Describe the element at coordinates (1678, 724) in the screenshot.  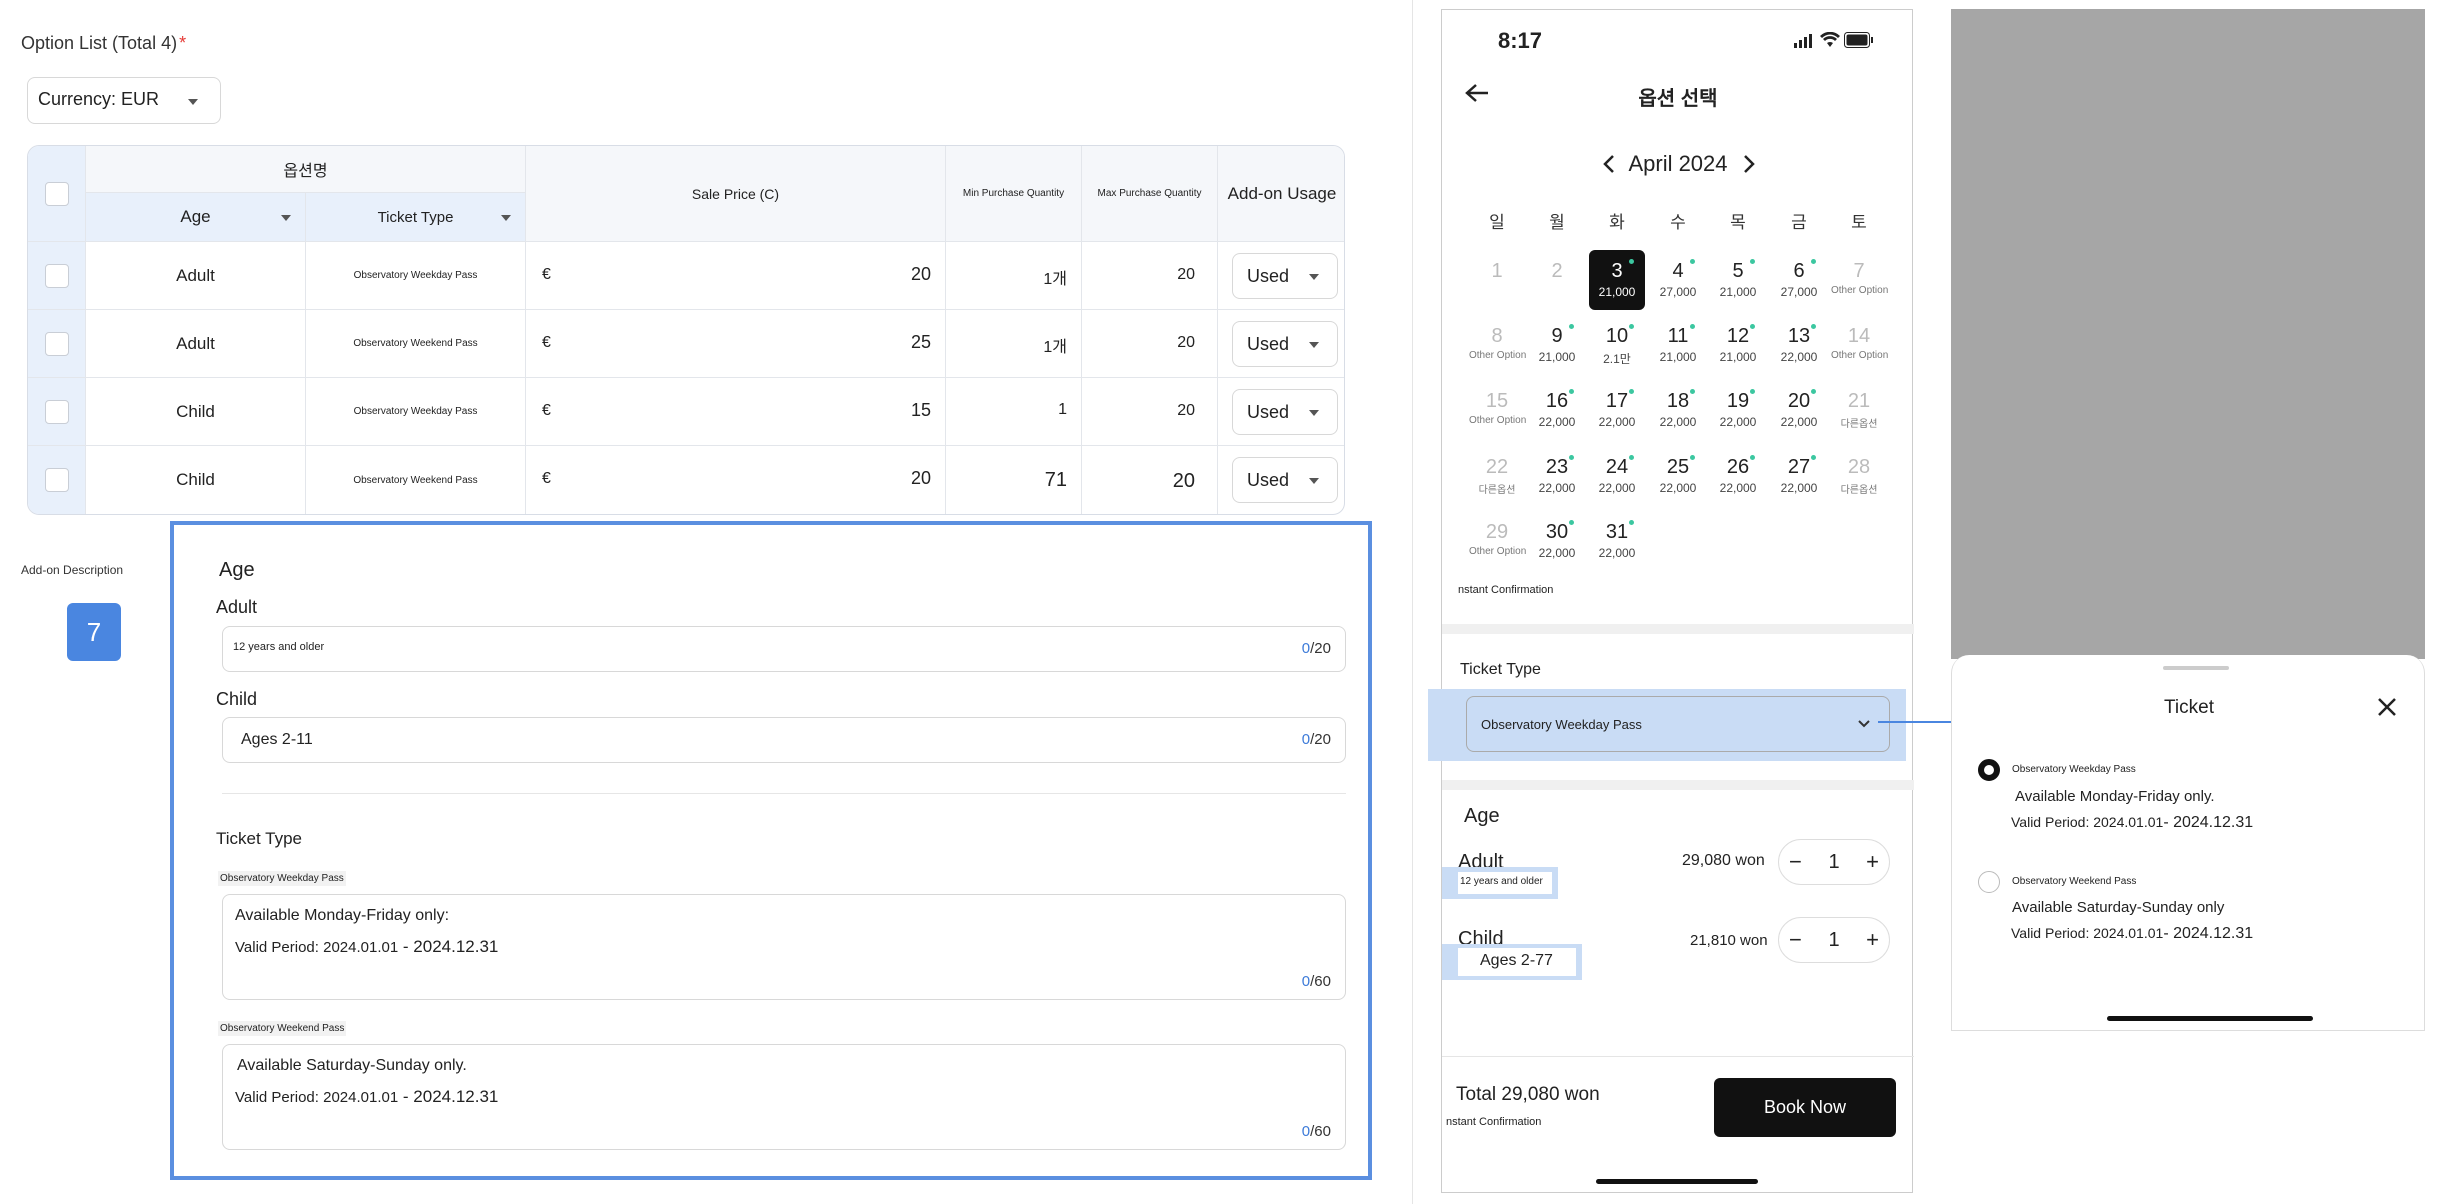
I see `ticket-type-select: Observatory Weekday Pass` at that location.